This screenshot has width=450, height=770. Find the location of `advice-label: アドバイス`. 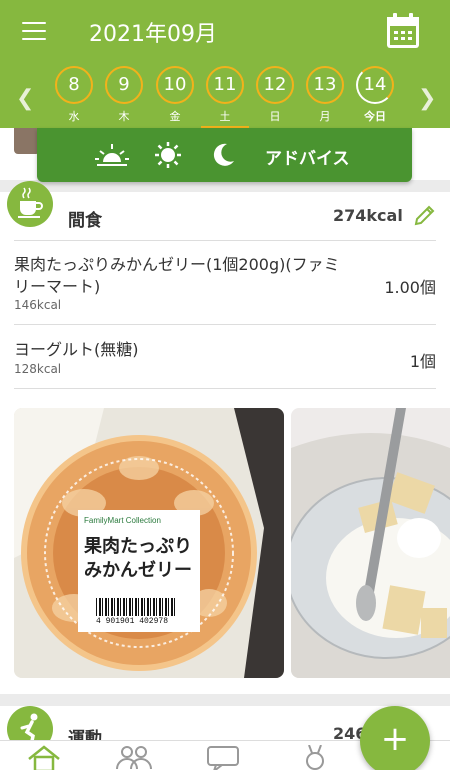

advice-label: アドバイス is located at coordinates (307, 159).